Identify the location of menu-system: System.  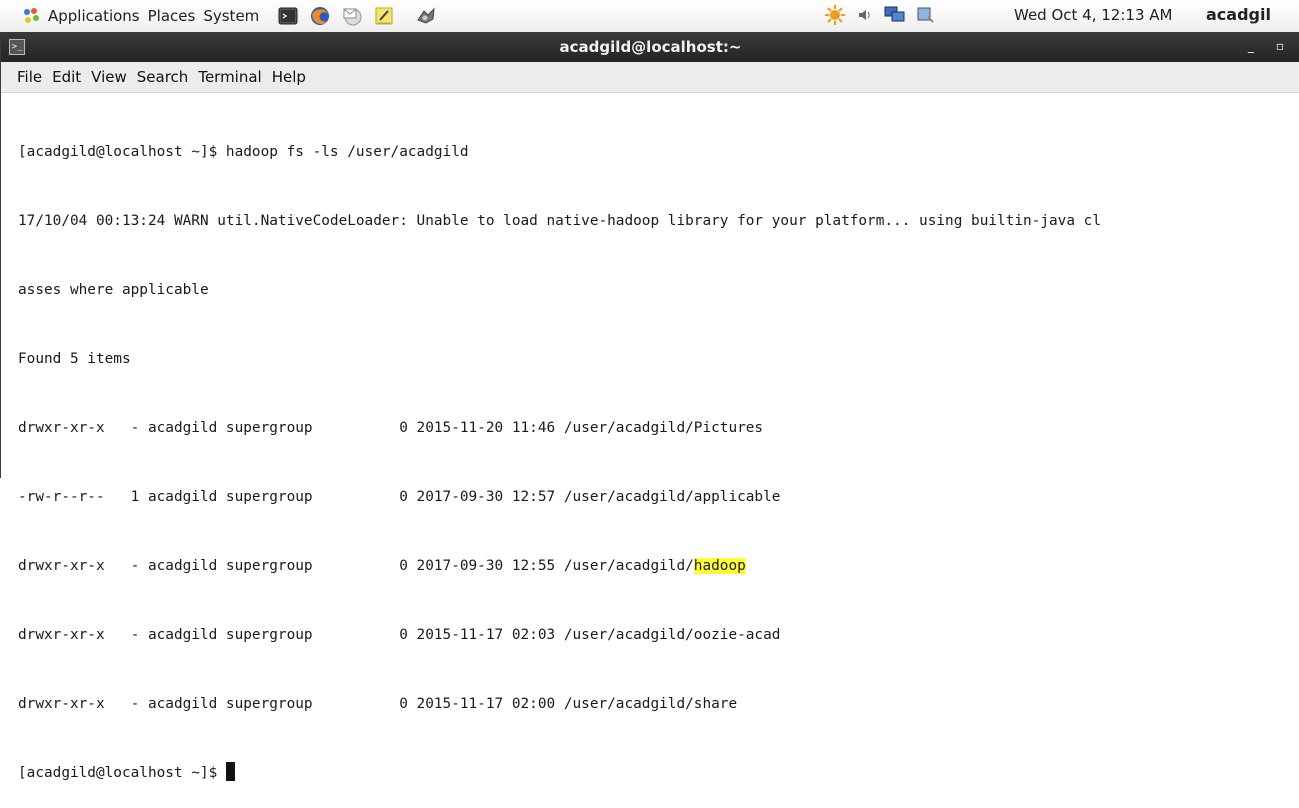
(231, 16).